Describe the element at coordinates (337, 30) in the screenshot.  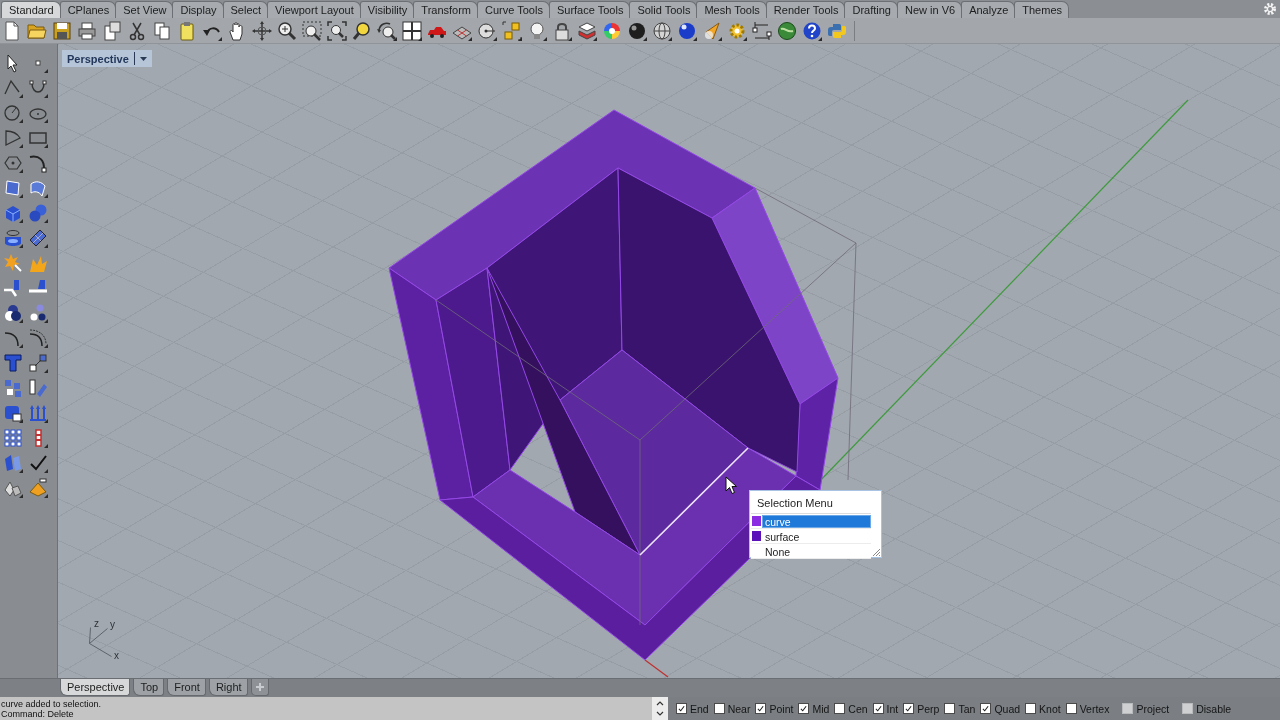
I see `zoom-extents-icon` at that location.